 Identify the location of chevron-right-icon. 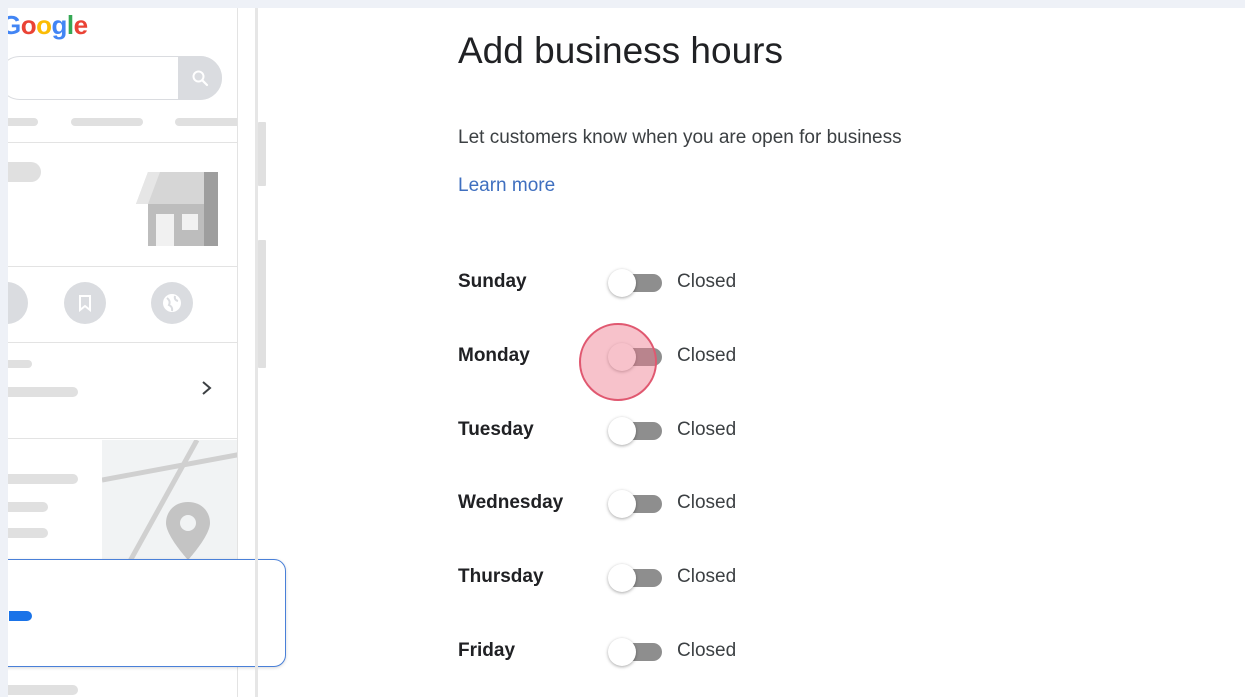
(207, 388).